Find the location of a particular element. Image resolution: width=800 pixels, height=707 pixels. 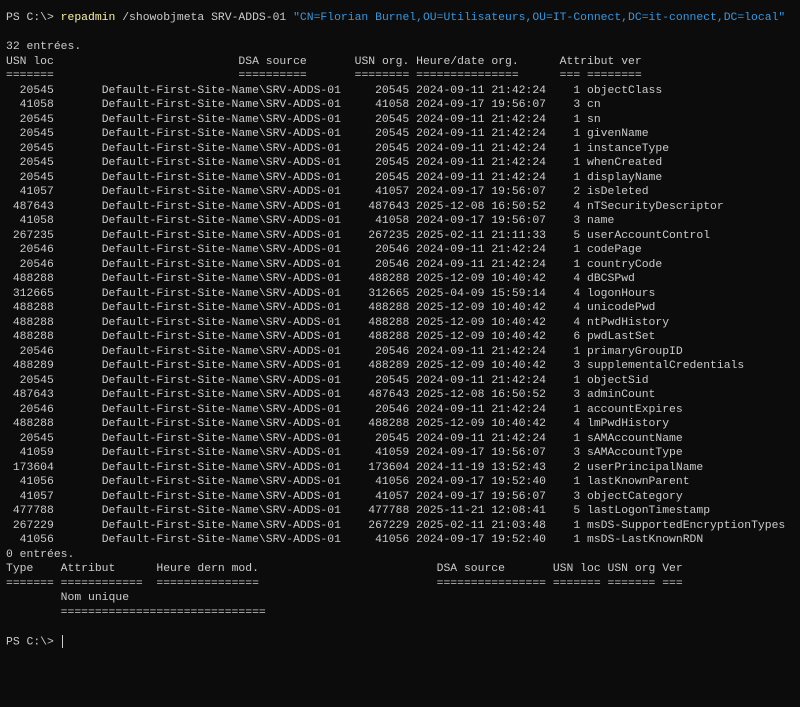

attribute-name: lastLogonTimestamp is located at coordinates (649, 511).